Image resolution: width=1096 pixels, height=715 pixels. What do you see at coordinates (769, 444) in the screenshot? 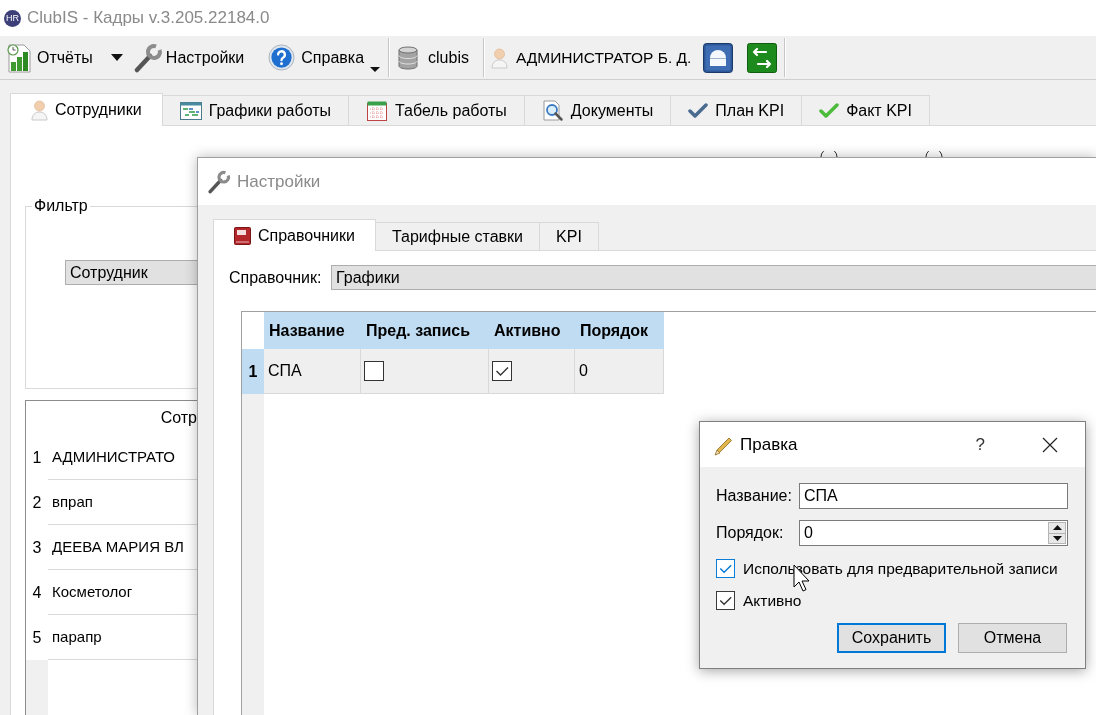
I see `dialog-title: Правка` at bounding box center [769, 444].